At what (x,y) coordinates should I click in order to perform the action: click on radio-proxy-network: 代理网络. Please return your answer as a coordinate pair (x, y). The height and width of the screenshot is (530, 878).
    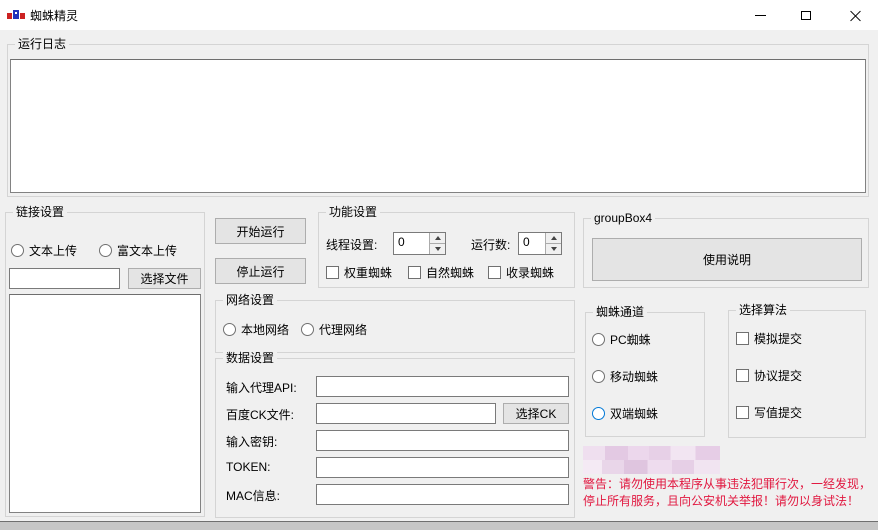
    Looking at the image, I should click on (334, 329).